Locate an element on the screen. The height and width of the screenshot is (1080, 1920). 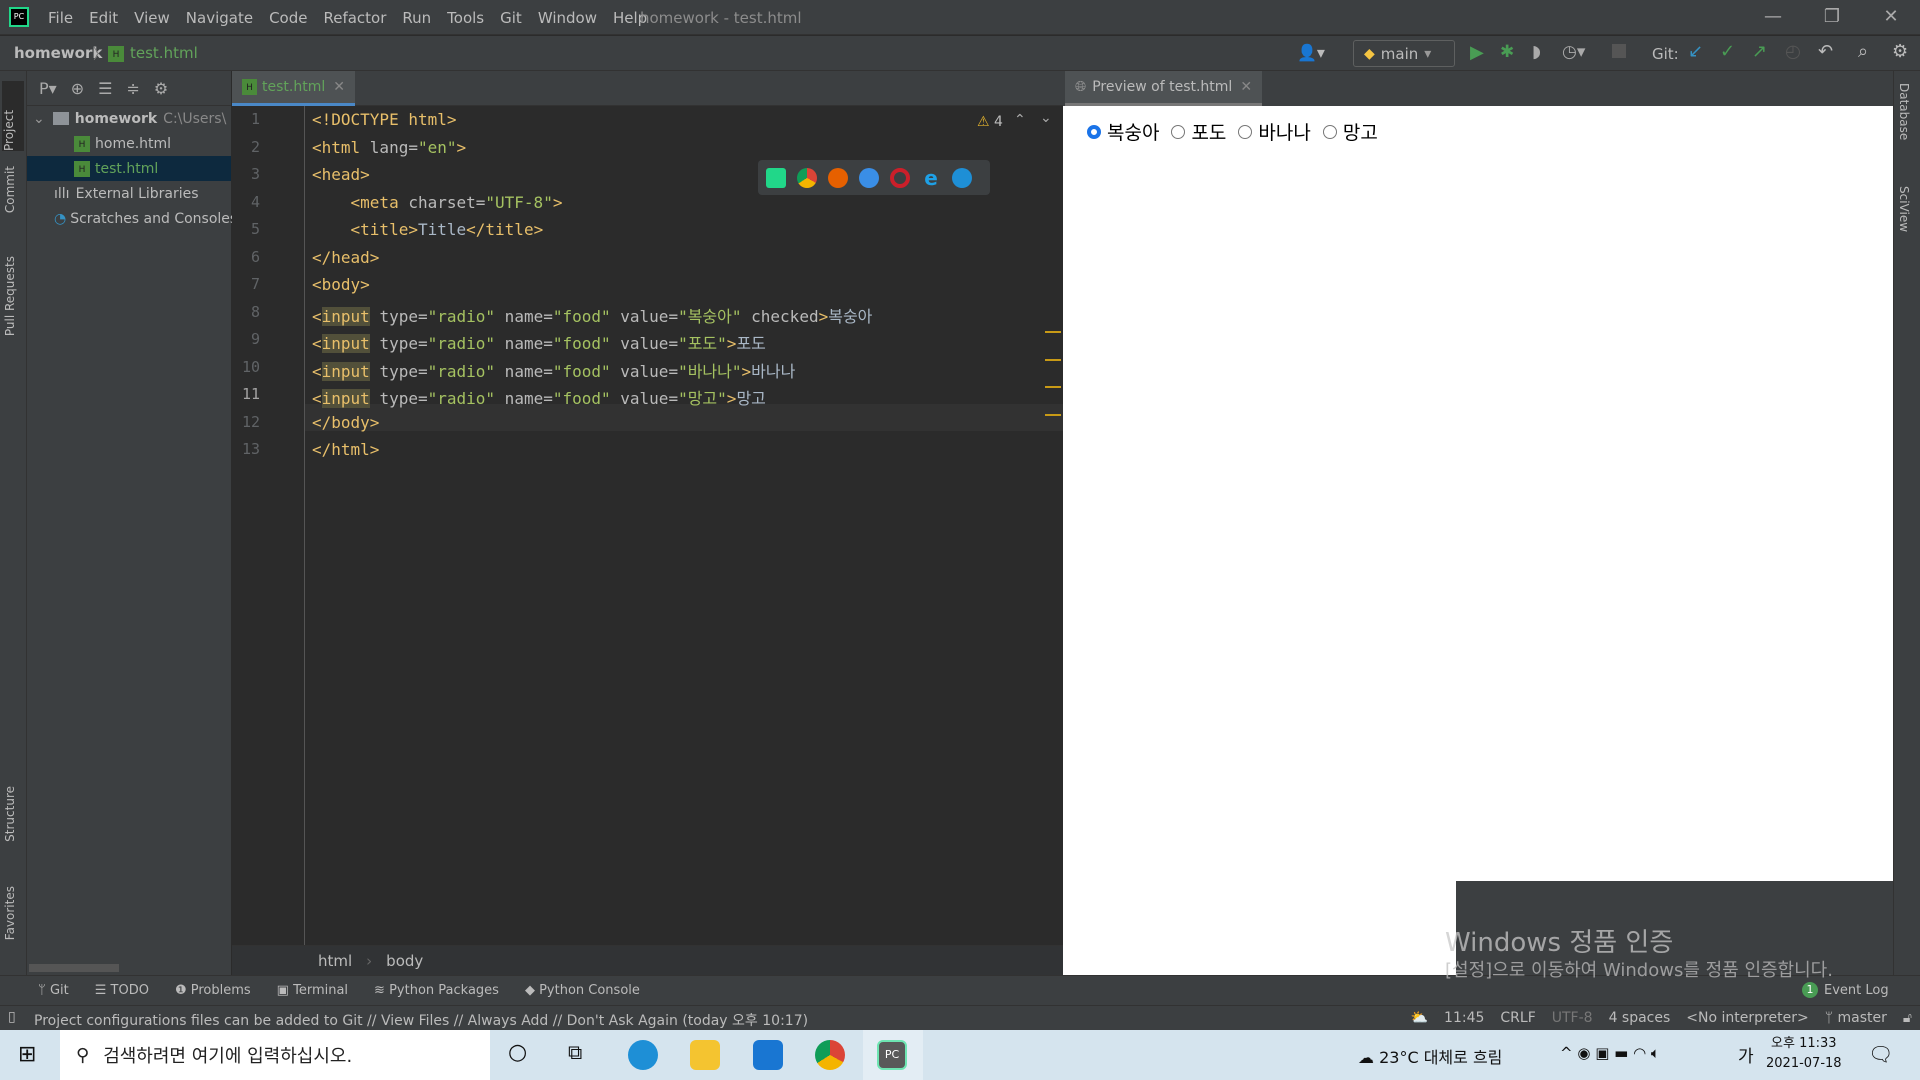
firefox-icon is located at coordinates (838, 177).